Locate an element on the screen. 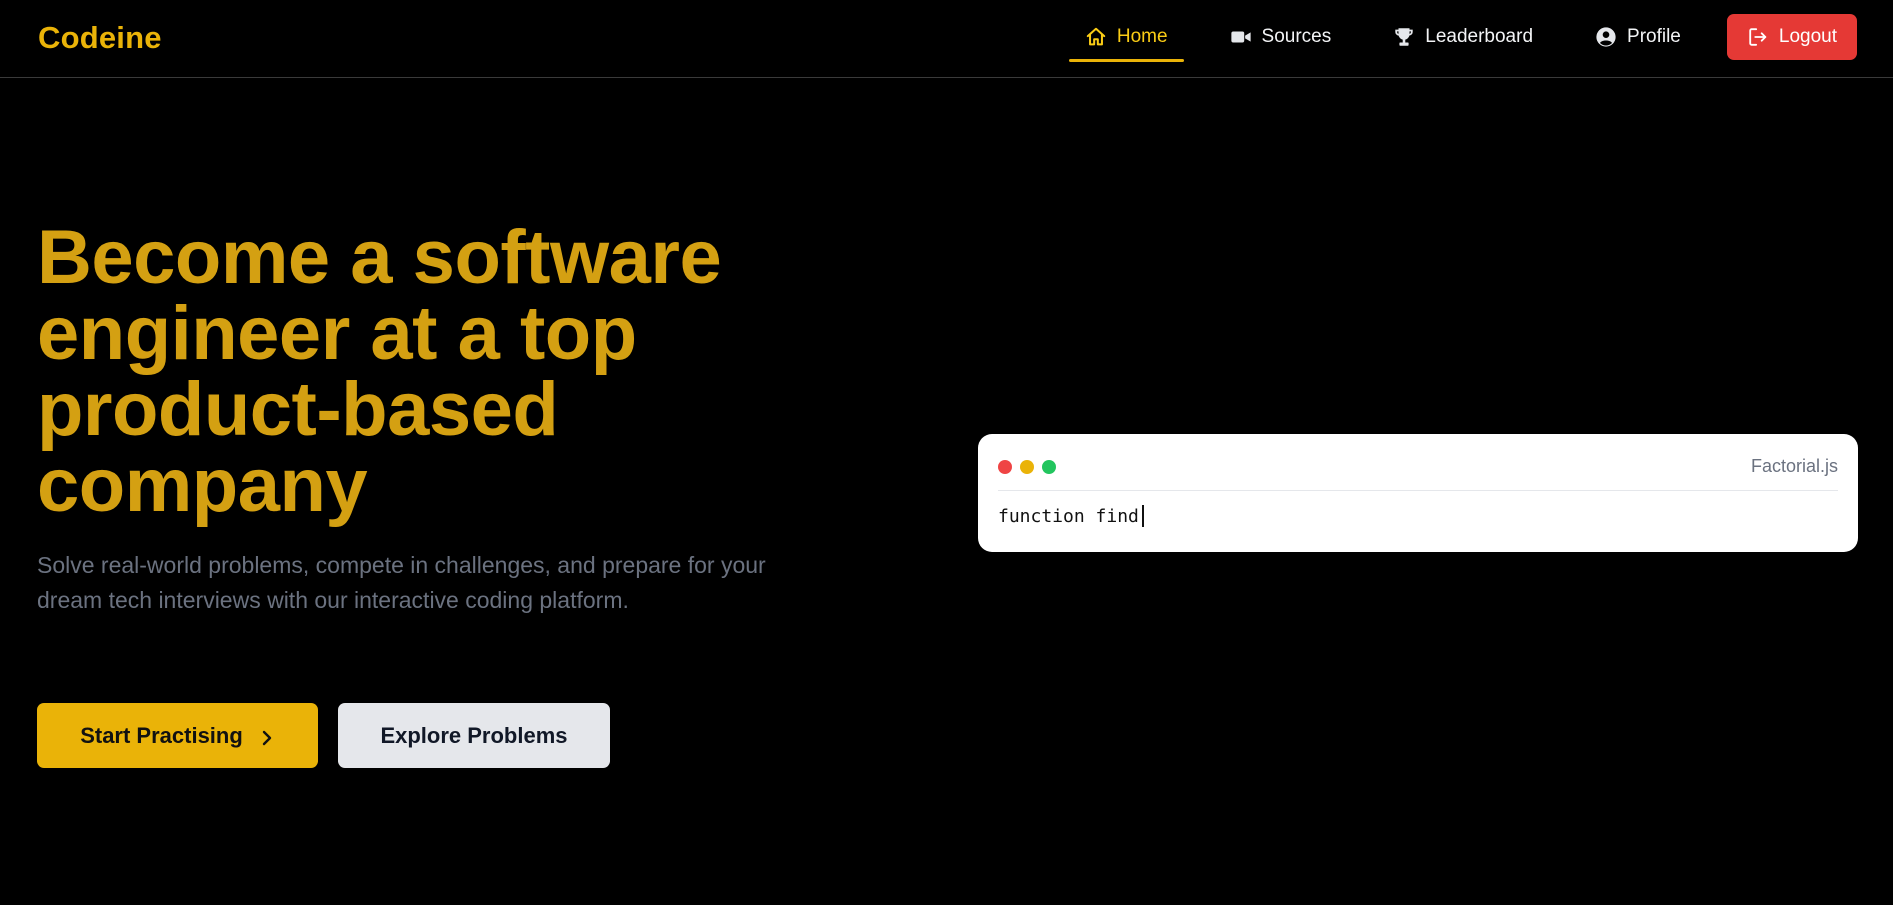  nav-item-label: Profile is located at coordinates (1654, 36).